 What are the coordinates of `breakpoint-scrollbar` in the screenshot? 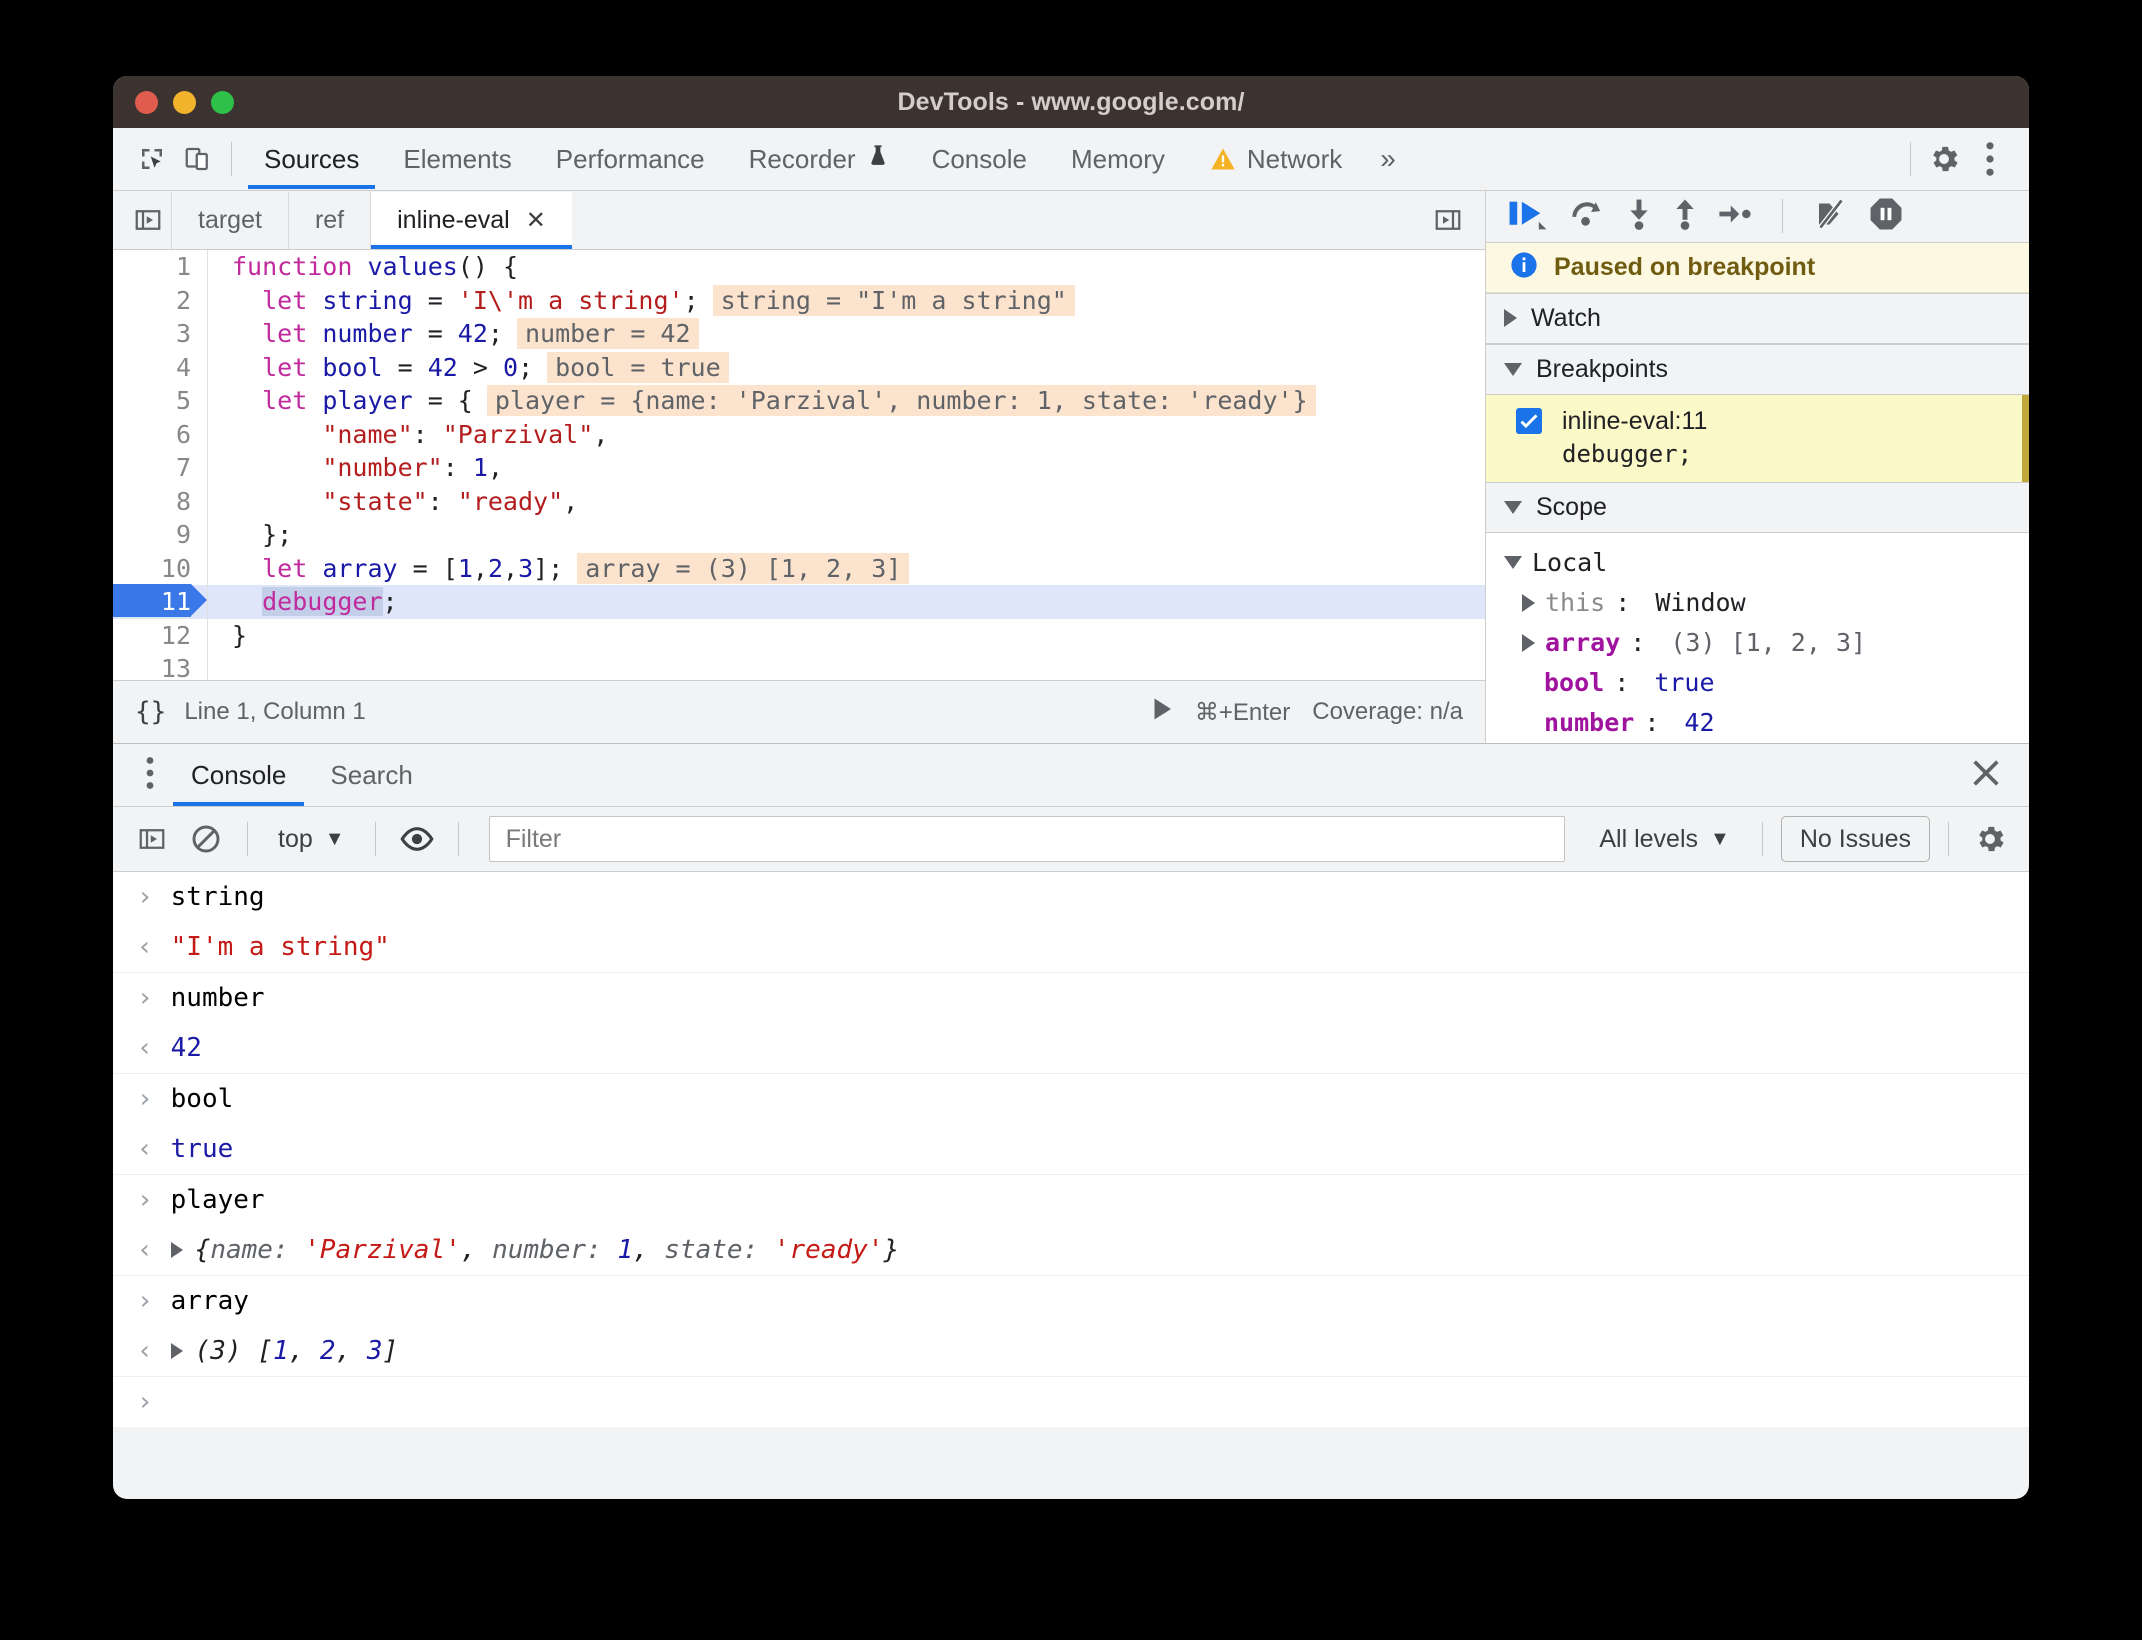 It's located at (2025, 438).